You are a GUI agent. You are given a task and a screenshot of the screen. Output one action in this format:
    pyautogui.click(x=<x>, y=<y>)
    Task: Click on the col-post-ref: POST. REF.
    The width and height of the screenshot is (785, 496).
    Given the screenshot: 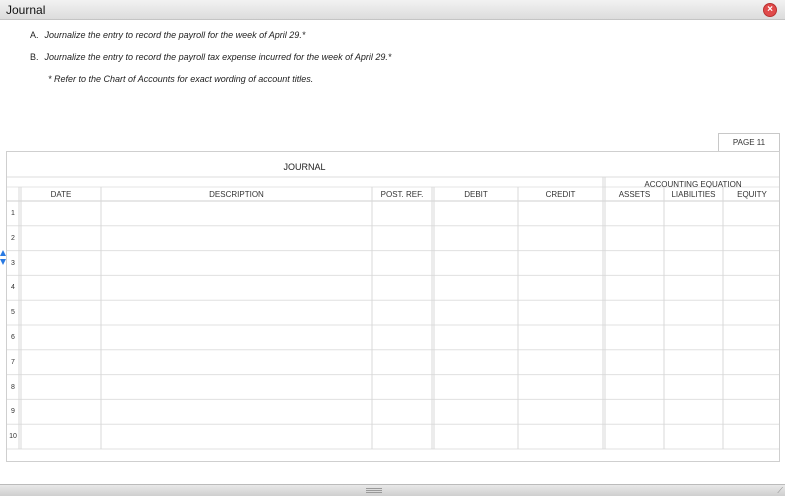 What is the action you would take?
    pyautogui.click(x=402, y=194)
    